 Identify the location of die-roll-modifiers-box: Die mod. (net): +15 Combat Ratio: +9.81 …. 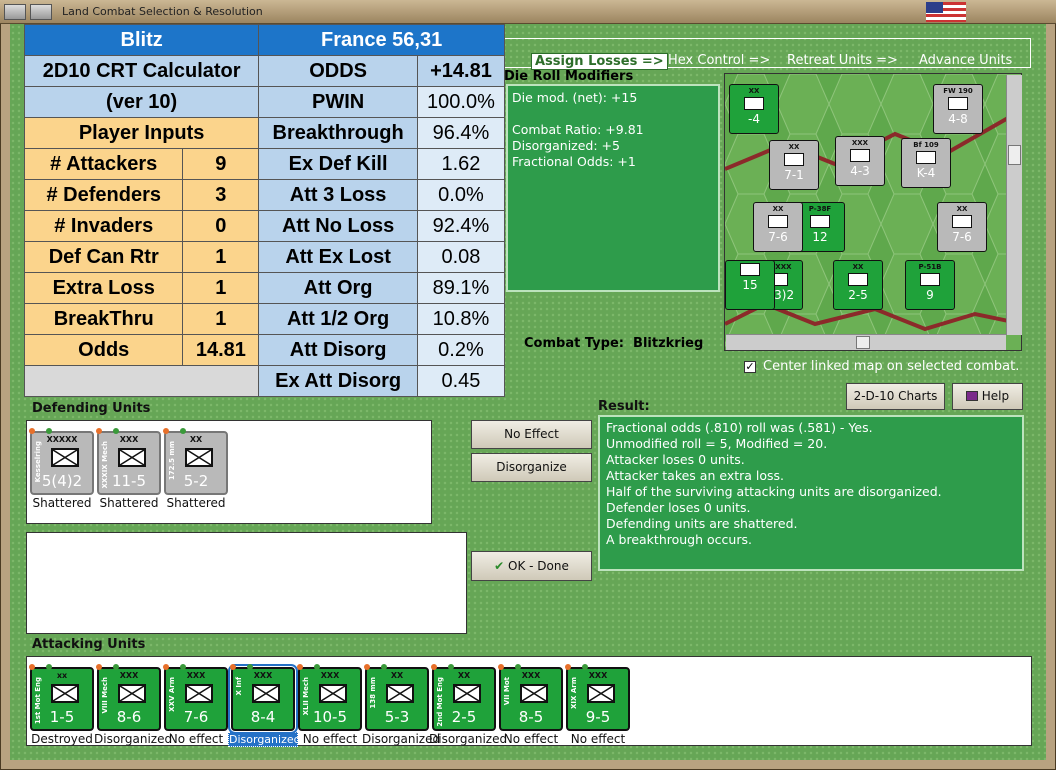
(613, 188).